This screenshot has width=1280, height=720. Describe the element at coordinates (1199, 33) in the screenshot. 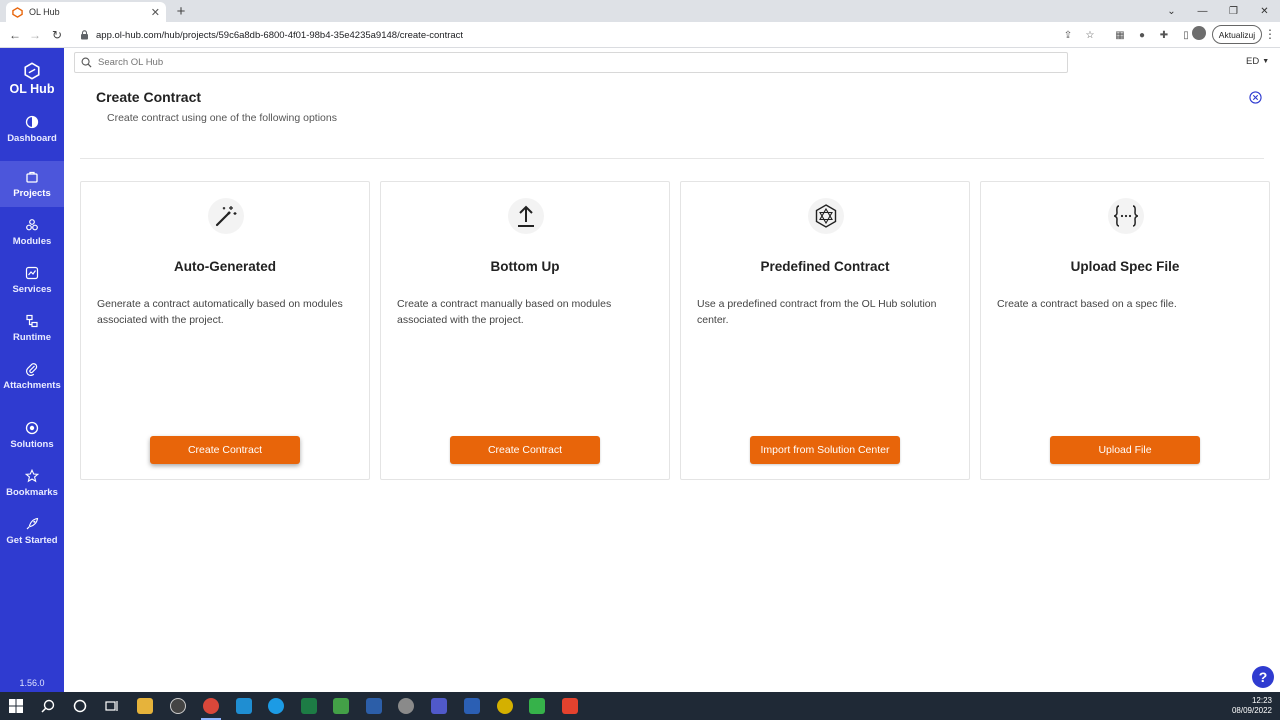

I see `profile-avatar` at that location.